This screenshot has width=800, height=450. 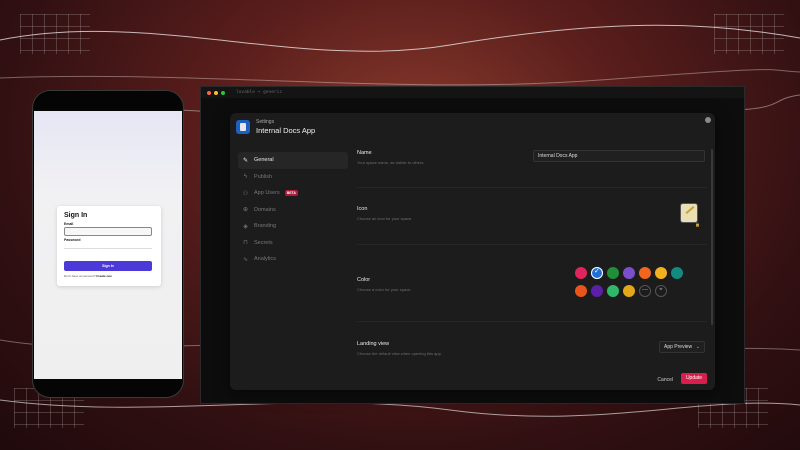 What do you see at coordinates (245, 226) in the screenshot?
I see `palette-icon: ◈` at bounding box center [245, 226].